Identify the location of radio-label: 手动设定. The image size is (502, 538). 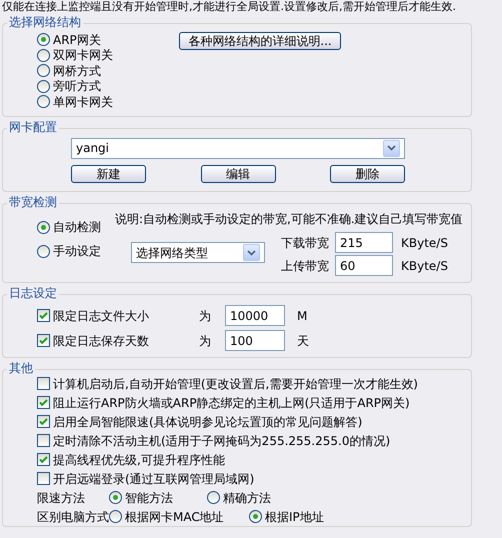
(77, 251).